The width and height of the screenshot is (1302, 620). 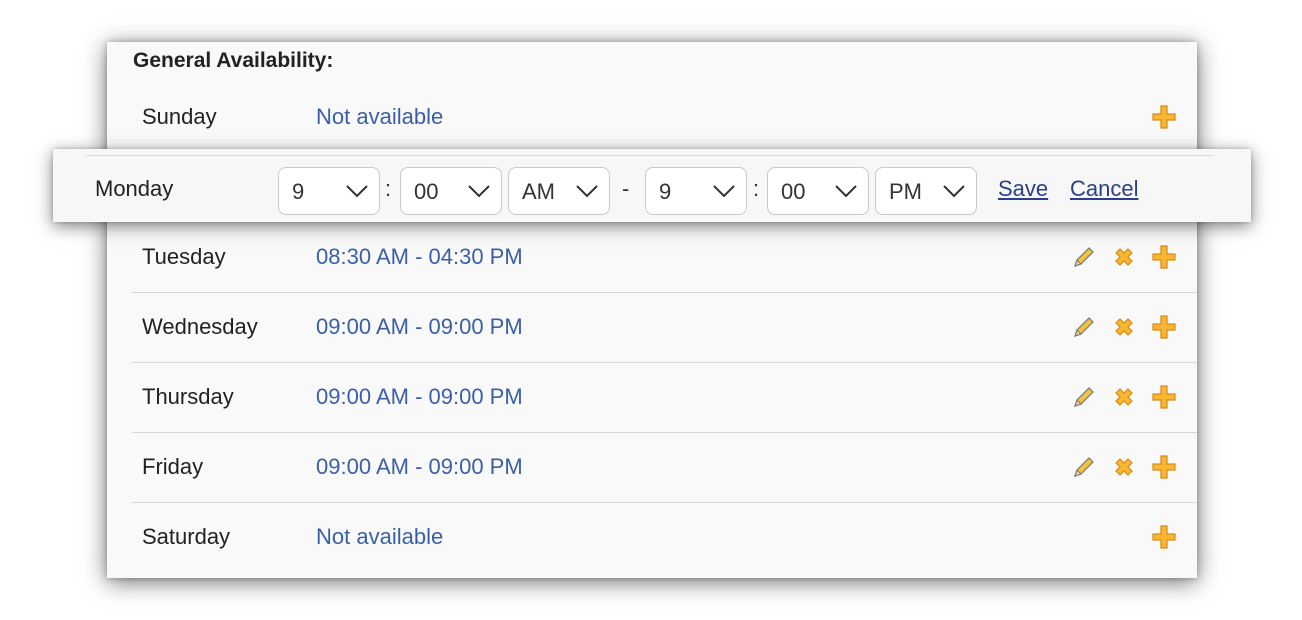 What do you see at coordinates (173, 466) in the screenshot?
I see `day-label: Friday` at bounding box center [173, 466].